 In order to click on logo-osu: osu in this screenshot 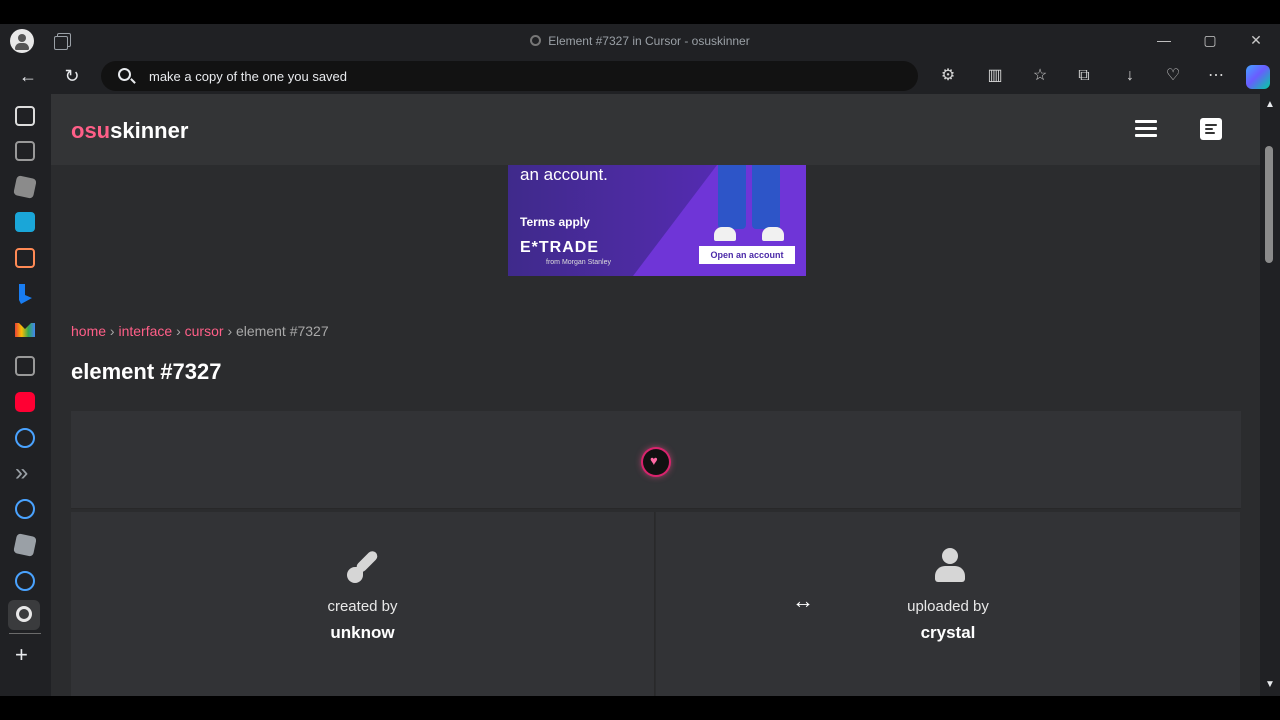, I will do `click(91, 130)`.